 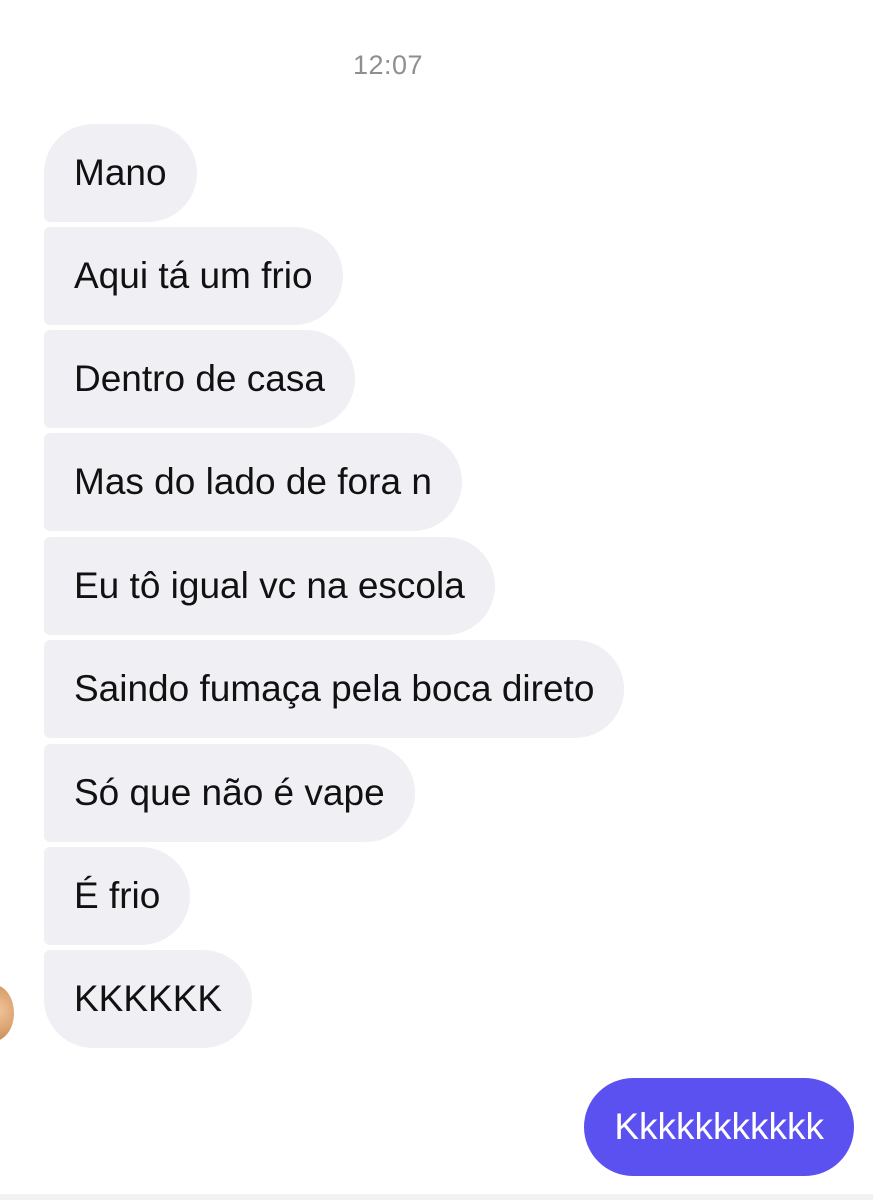 I want to click on received-message-bubble: Só que não é vape, so click(x=229, y=793).